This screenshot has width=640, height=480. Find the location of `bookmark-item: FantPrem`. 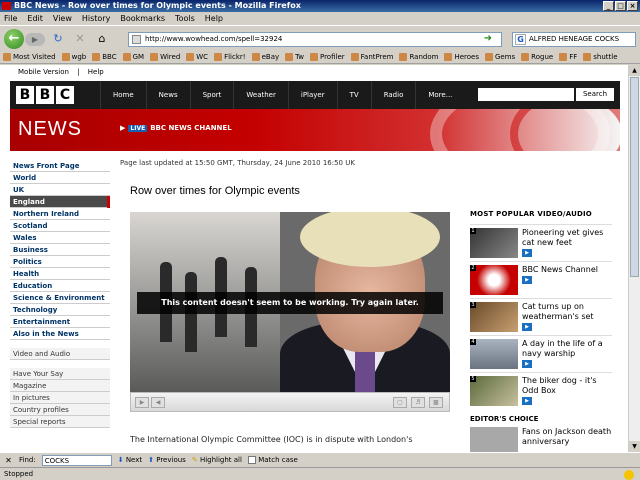

bookmark-item: FantPrem is located at coordinates (371, 56).